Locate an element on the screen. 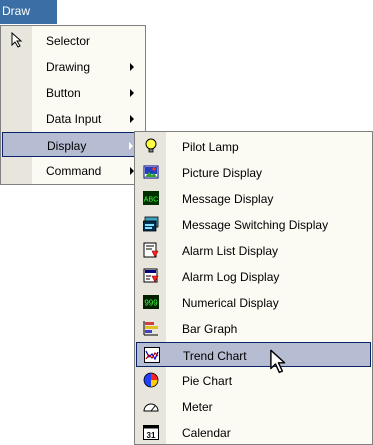 This screenshot has height=445, width=373. calendar-icon: 31 is located at coordinates (151, 432).